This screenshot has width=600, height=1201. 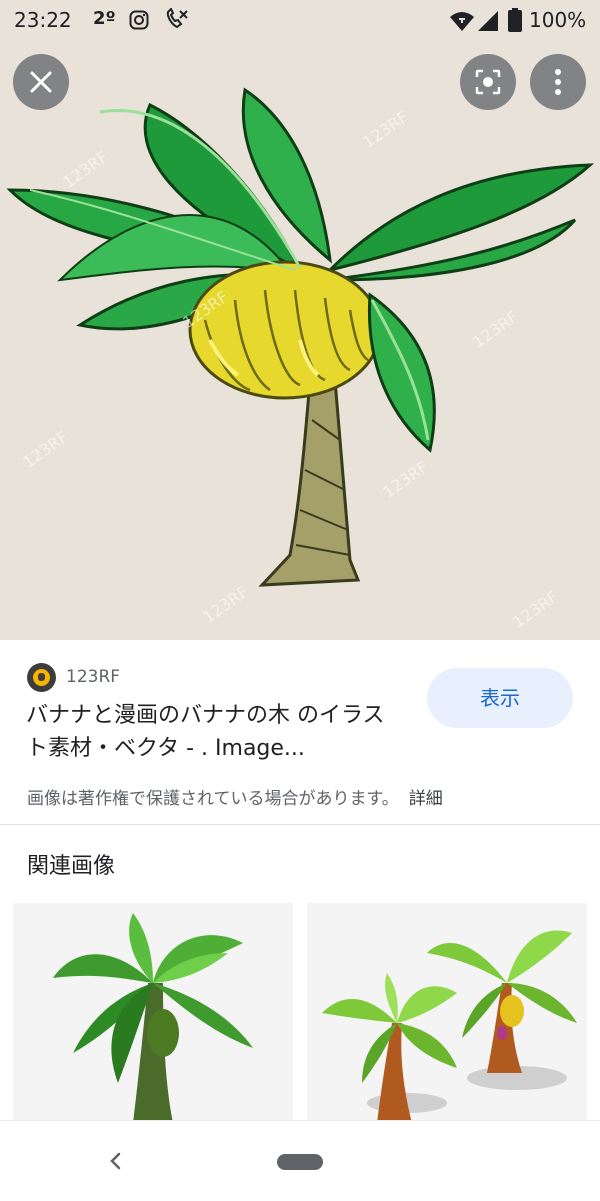 I want to click on status-bar: 23:22 2º 100%, so click(x=300, y=20).